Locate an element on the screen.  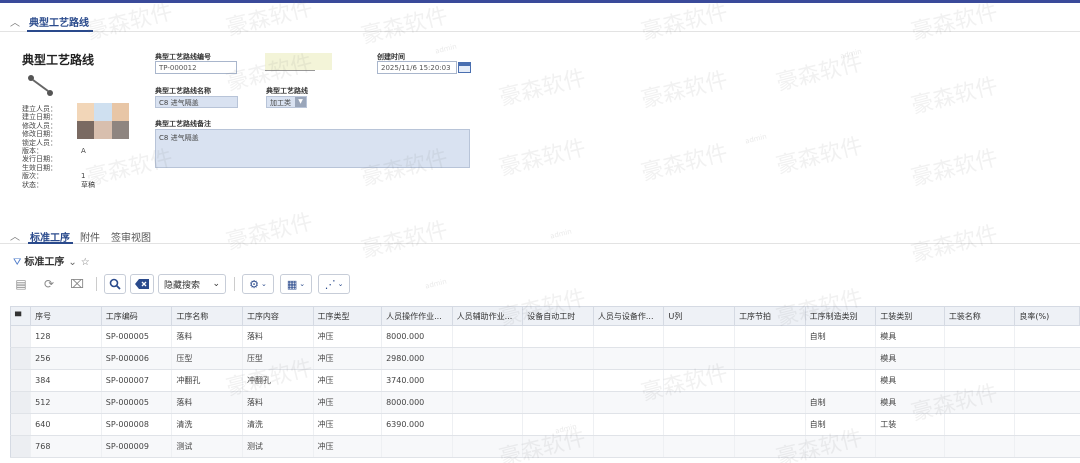
table-row: 128 SP-000005 落料 落料 冲压 8000.000 自制 模具 is located at coordinates (544, 336).